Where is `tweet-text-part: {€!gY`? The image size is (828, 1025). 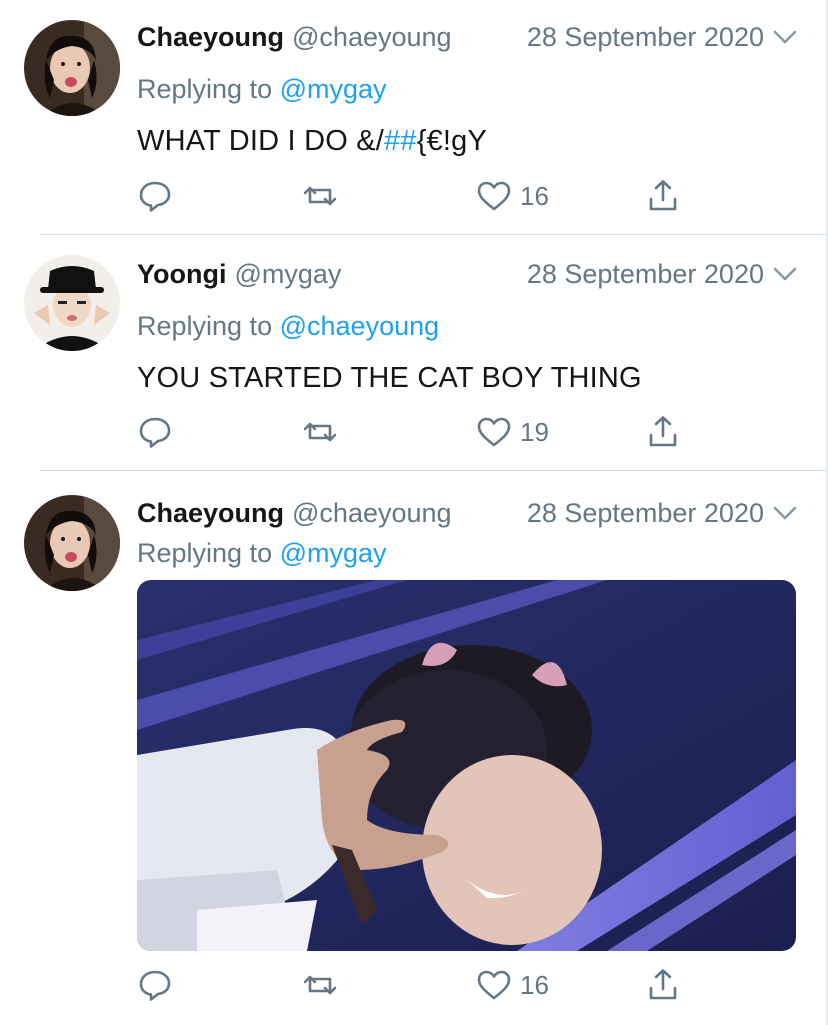 tweet-text-part: {€!gY is located at coordinates (452, 141).